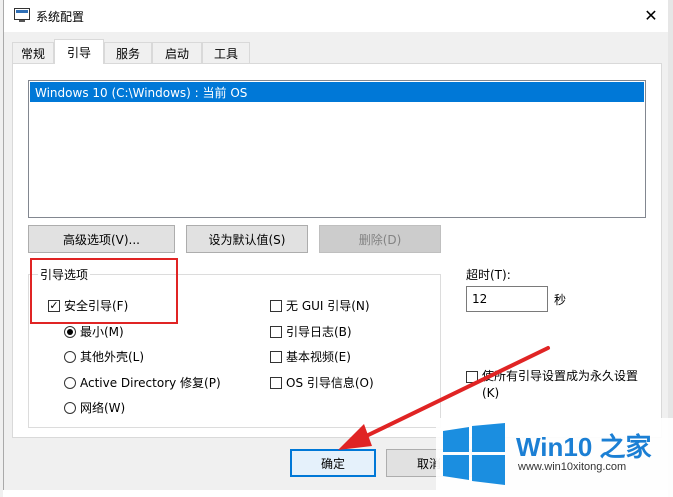 This screenshot has width=673, height=497. Describe the element at coordinates (572, 467) in the screenshot. I see `watermark-url: www.win10xitong.com` at that location.